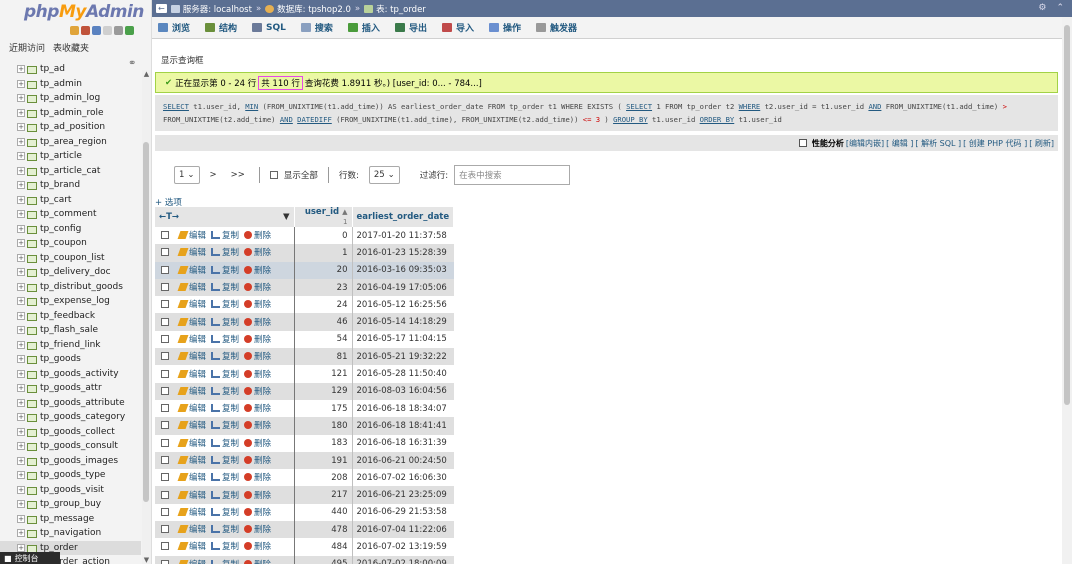  I want to click on sidebar-scrollbar: ▲ ▼, so click(146, 317).